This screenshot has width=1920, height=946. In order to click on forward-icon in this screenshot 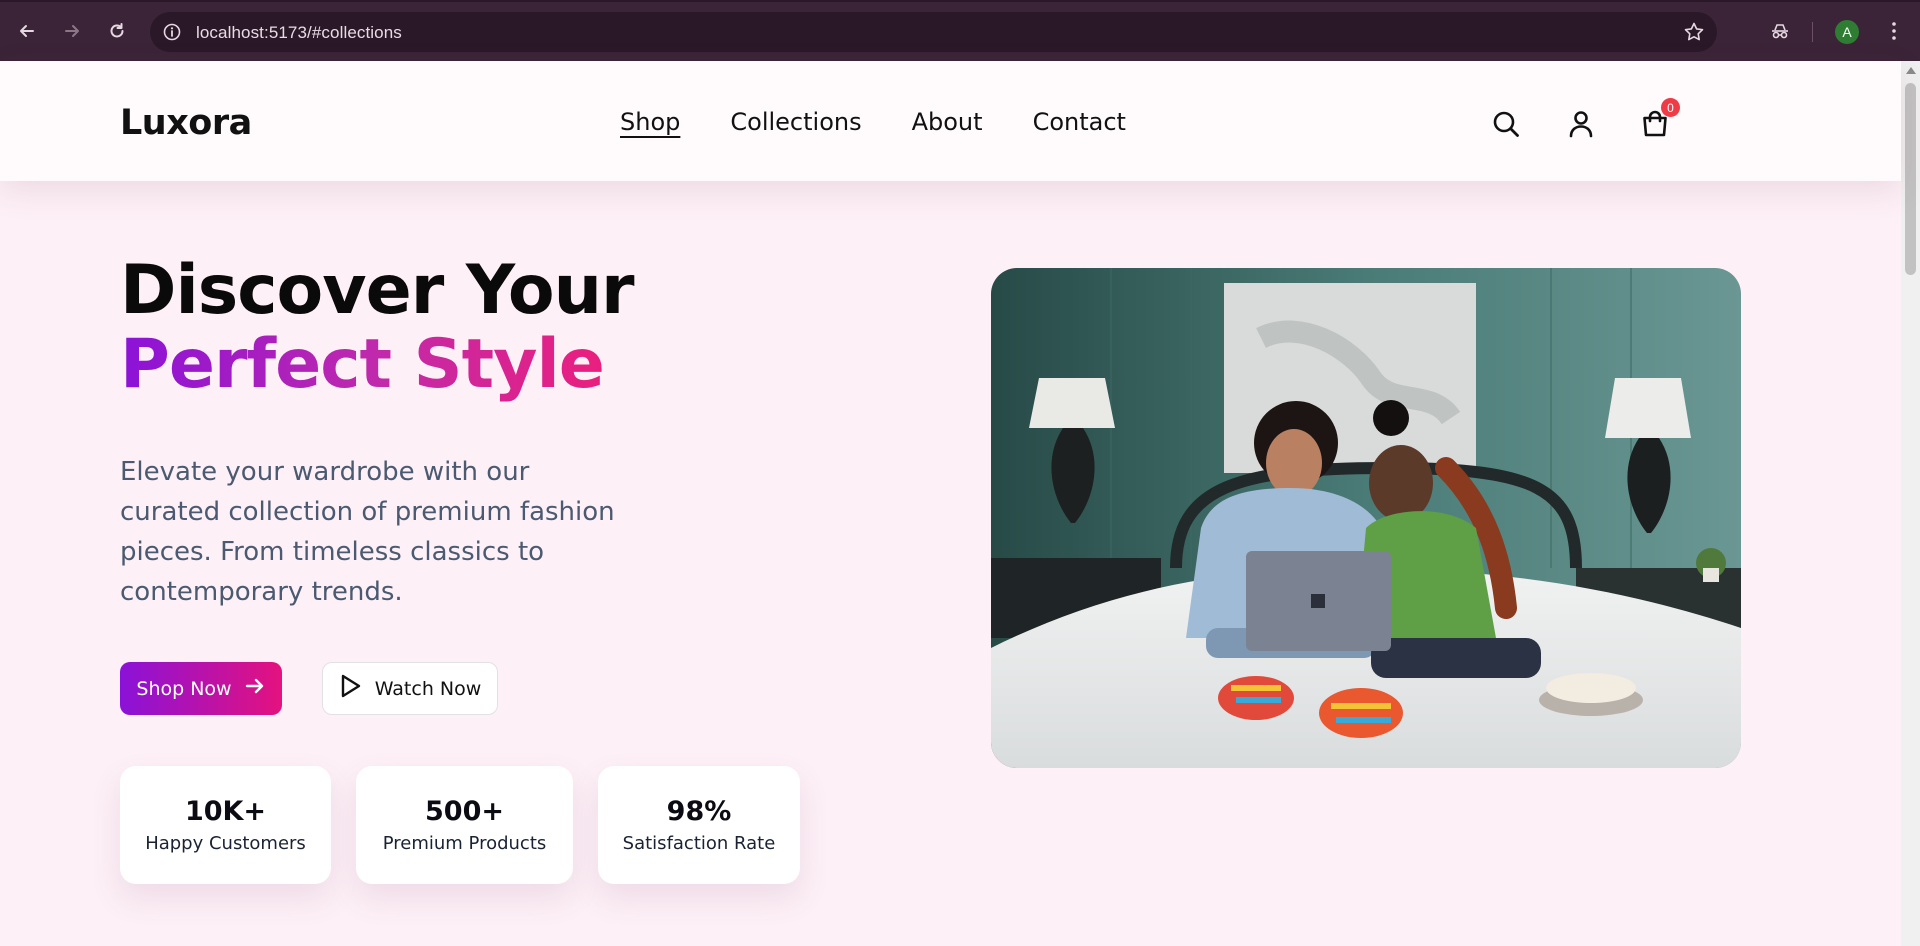, I will do `click(72, 31)`.